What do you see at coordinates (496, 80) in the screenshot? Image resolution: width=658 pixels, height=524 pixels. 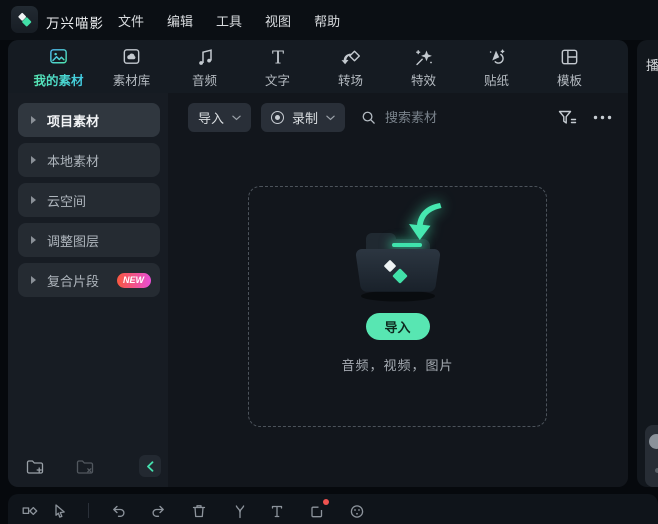 I see `tab-label: 贴纸` at bounding box center [496, 80].